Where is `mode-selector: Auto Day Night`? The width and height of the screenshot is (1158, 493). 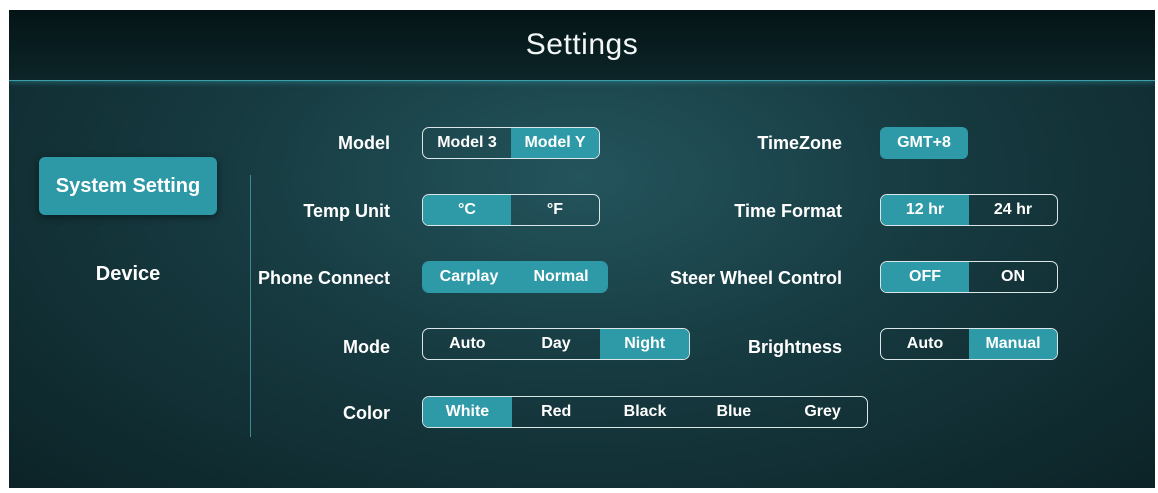 mode-selector: Auto Day Night is located at coordinates (556, 344).